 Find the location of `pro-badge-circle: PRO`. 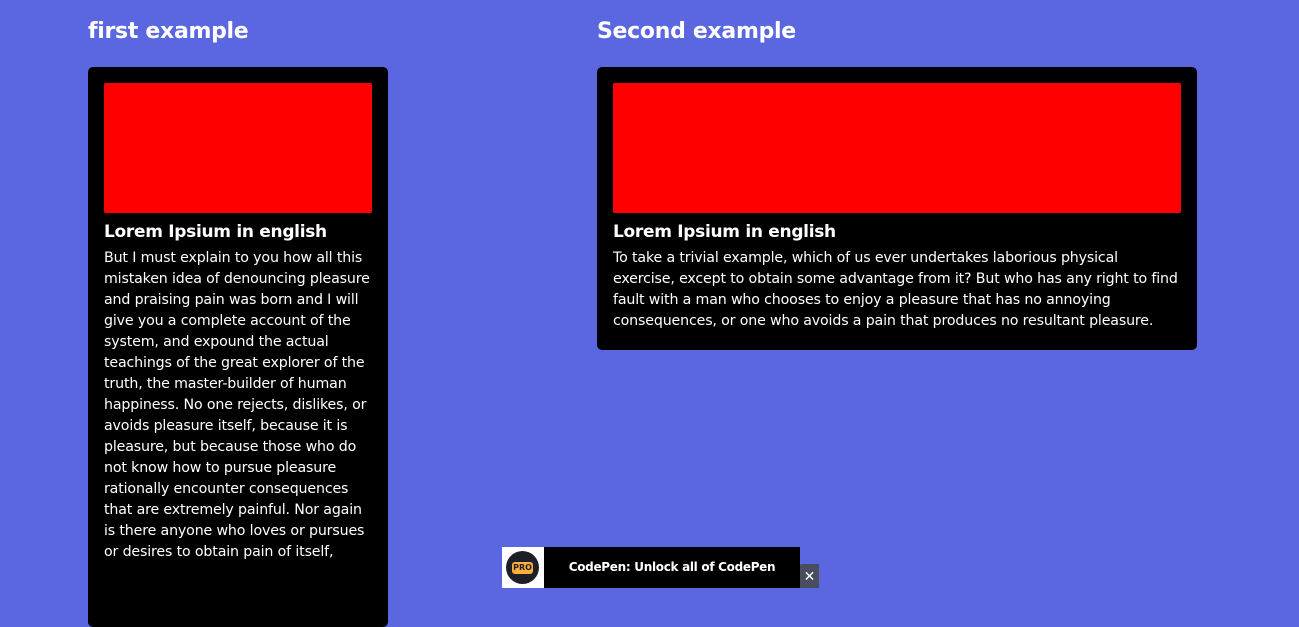

pro-badge-circle: PRO is located at coordinates (522, 567).